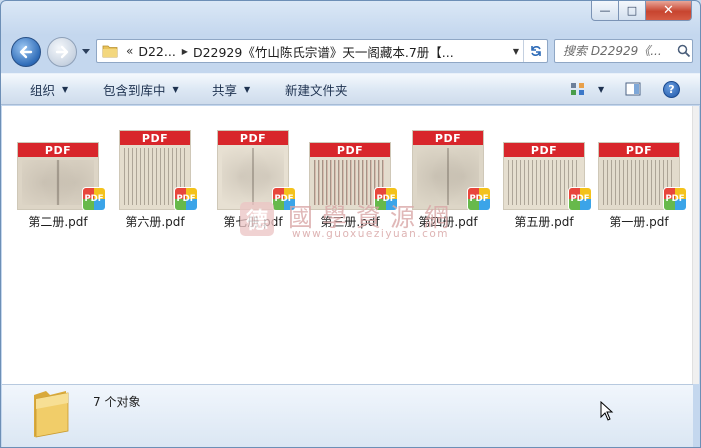 The height and width of the screenshot is (448, 701). Describe the element at coordinates (58, 222) in the screenshot. I see `file-name: 第二册.pdf` at that location.